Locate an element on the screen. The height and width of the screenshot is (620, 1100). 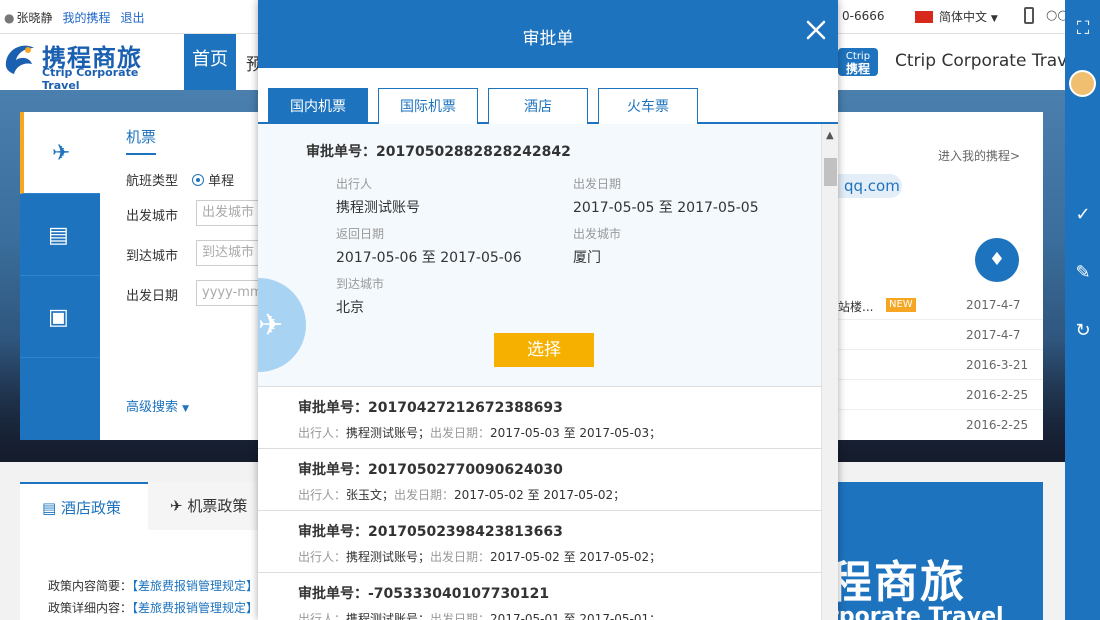
avatar is located at coordinates (1082, 83).